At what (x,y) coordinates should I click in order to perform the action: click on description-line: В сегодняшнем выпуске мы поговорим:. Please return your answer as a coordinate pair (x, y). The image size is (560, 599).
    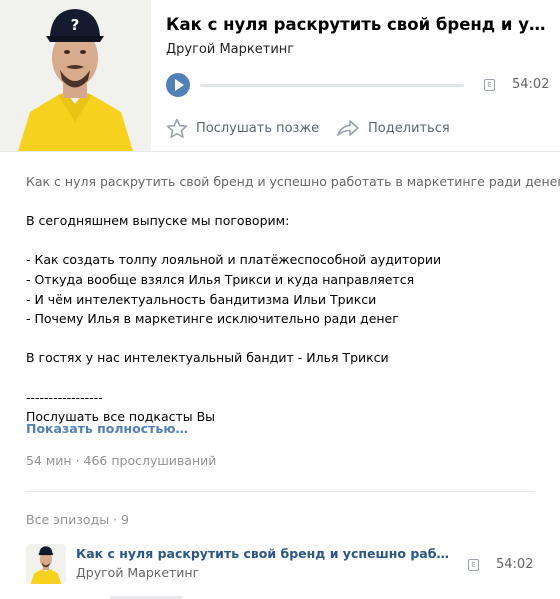
    Looking at the image, I should click on (158, 221).